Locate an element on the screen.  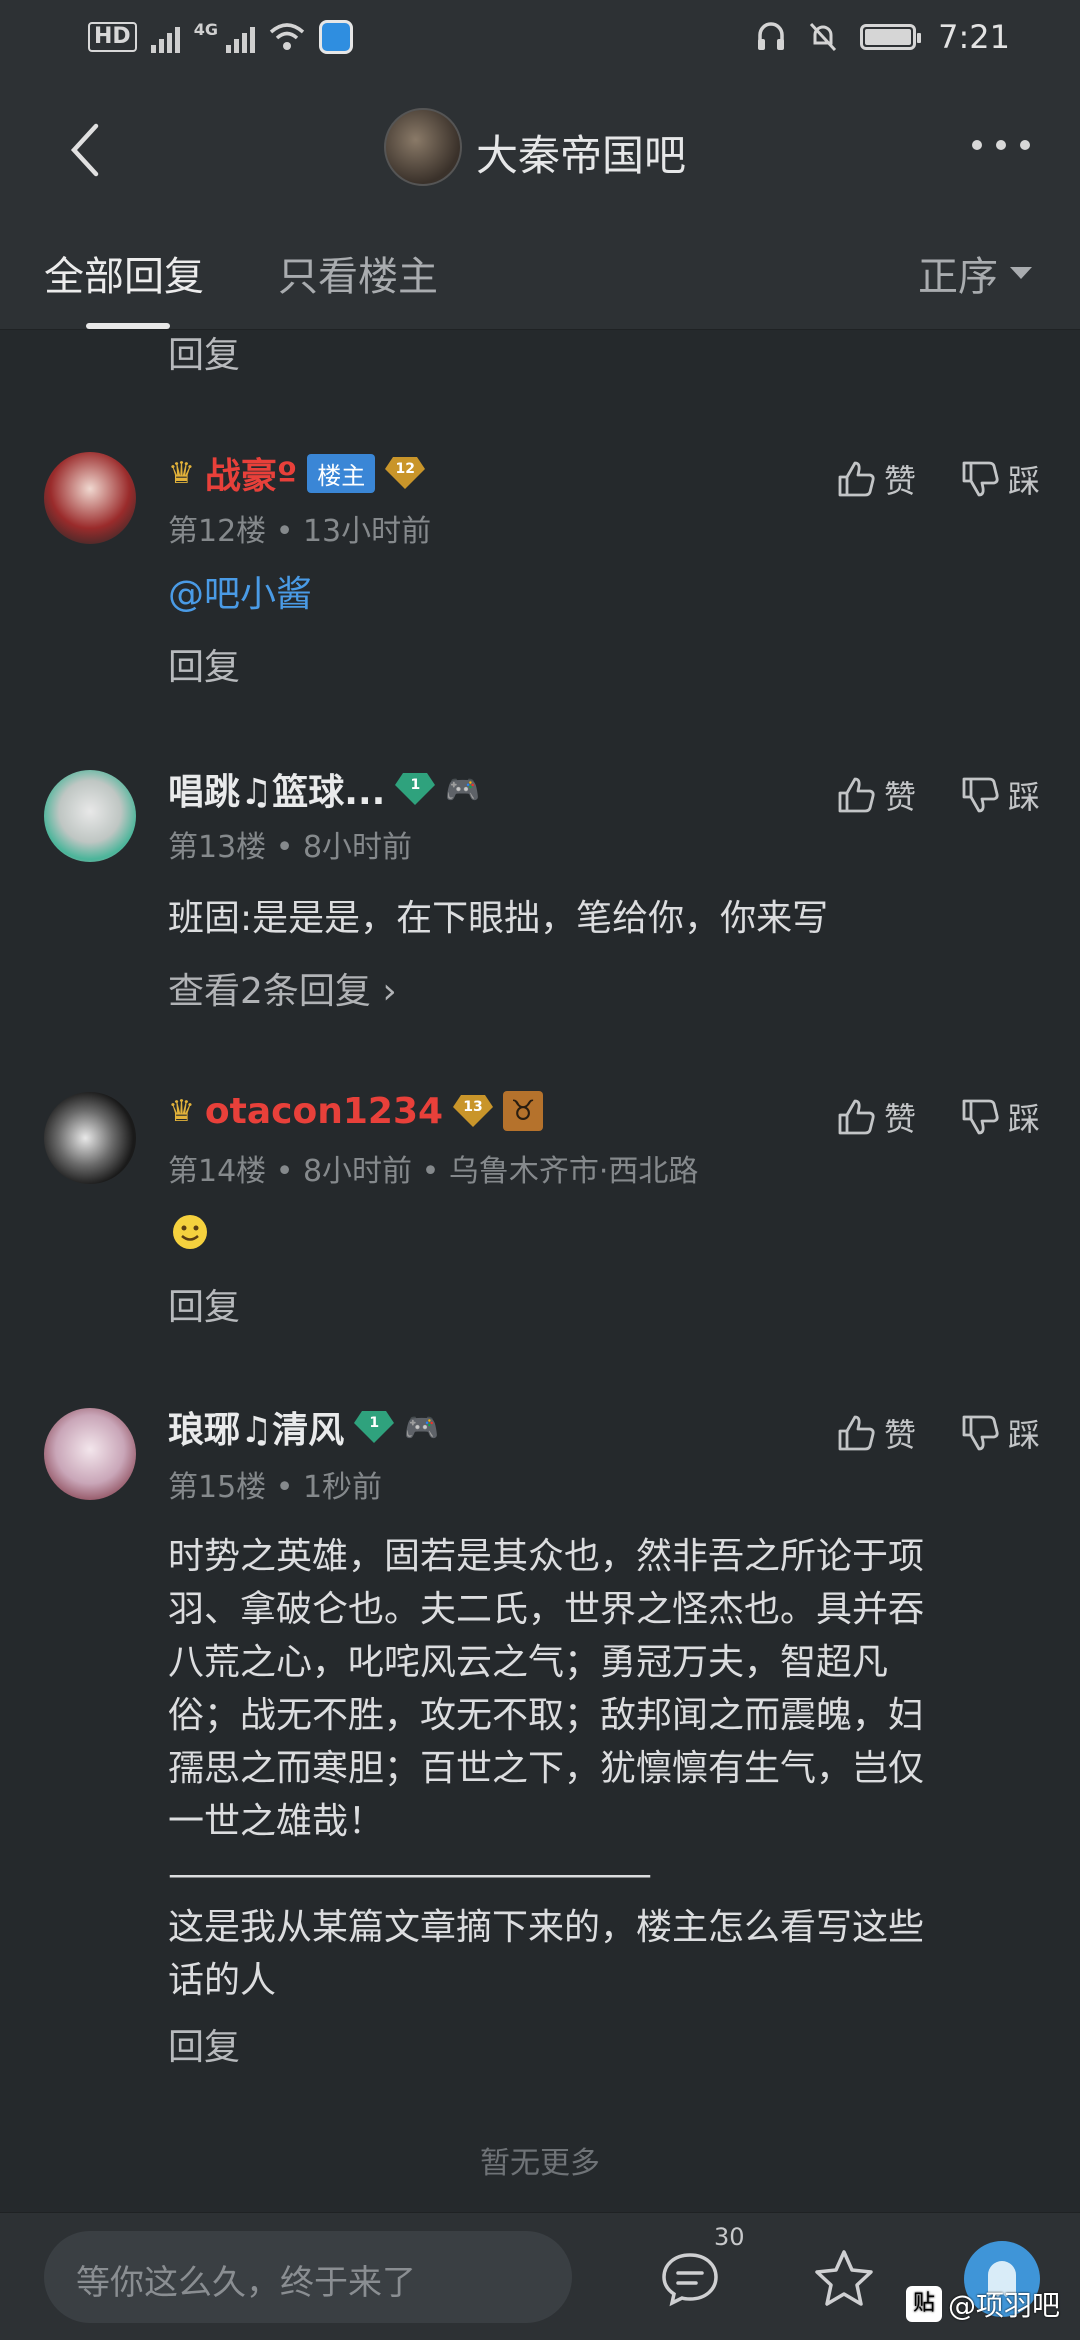
view-more-replies: 查看2条回复 › is located at coordinates (282, 988).